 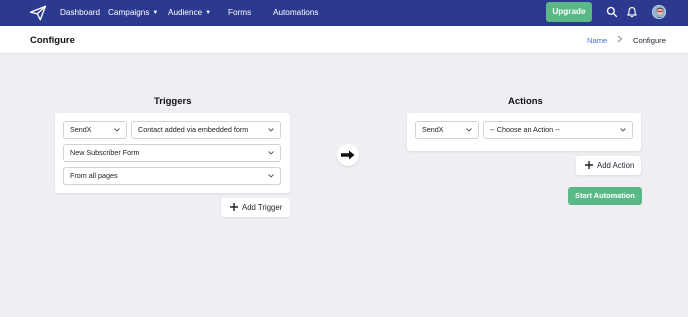 I want to click on trigger-provider-value: SendX, so click(x=81, y=129).